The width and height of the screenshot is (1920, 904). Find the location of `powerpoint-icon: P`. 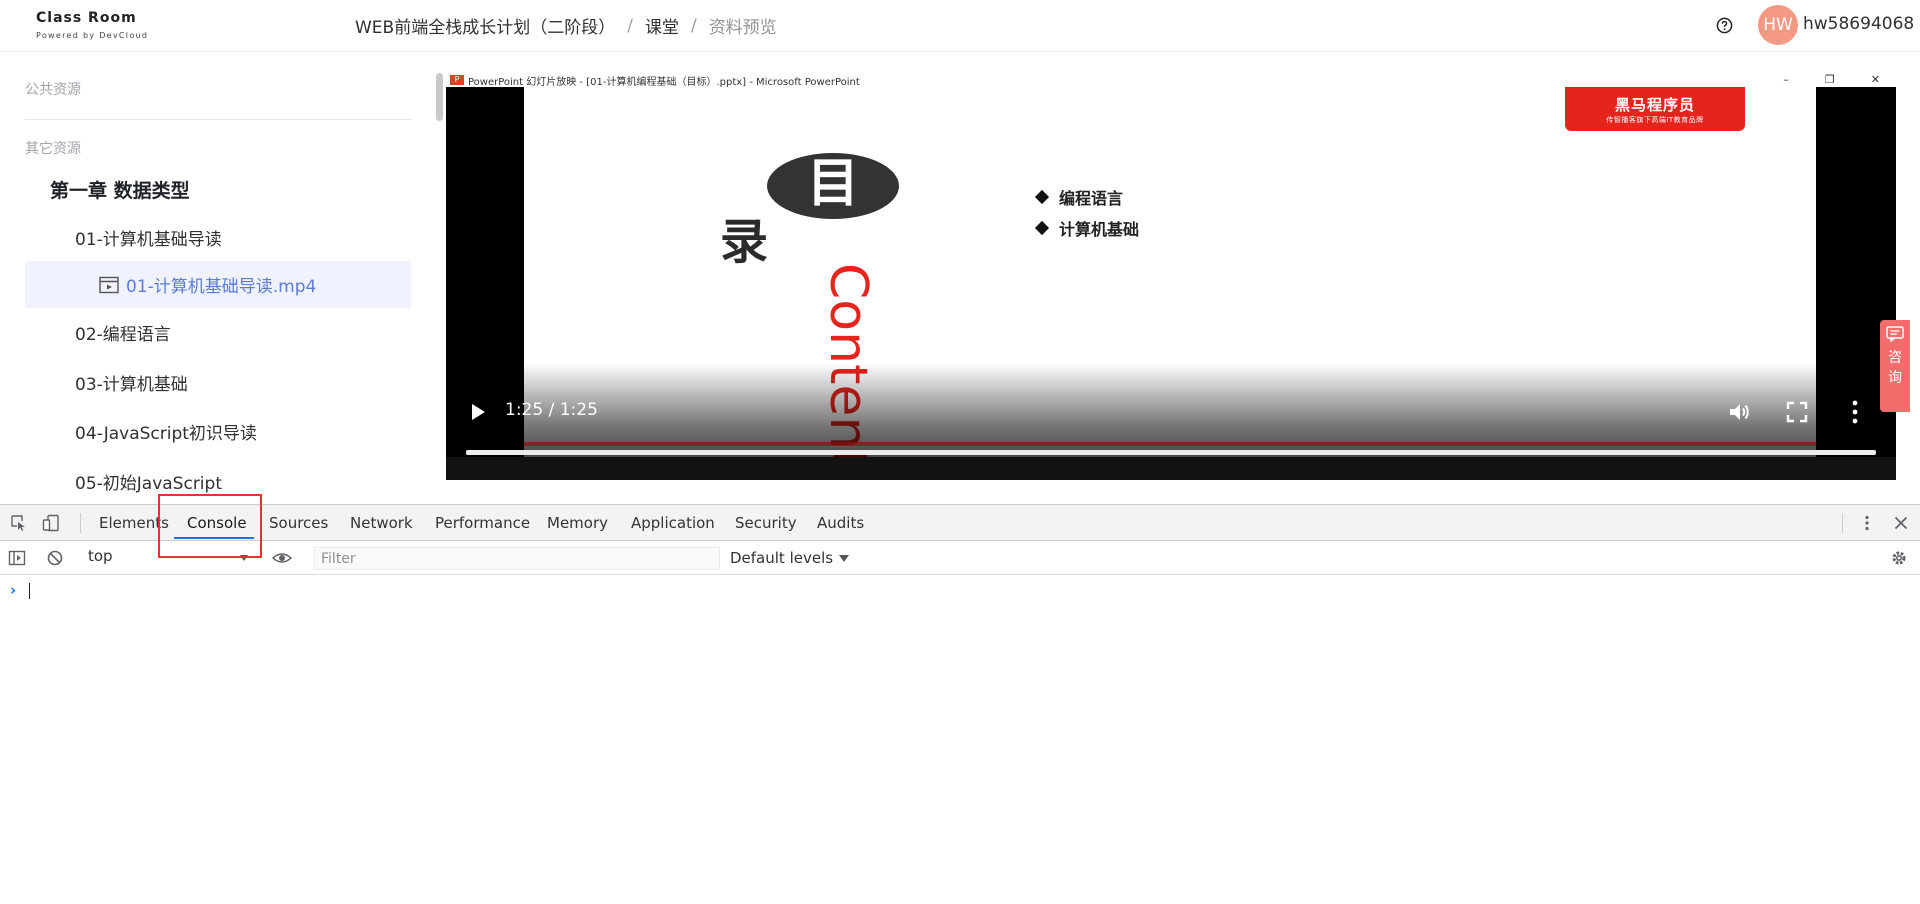

powerpoint-icon: P is located at coordinates (457, 80).